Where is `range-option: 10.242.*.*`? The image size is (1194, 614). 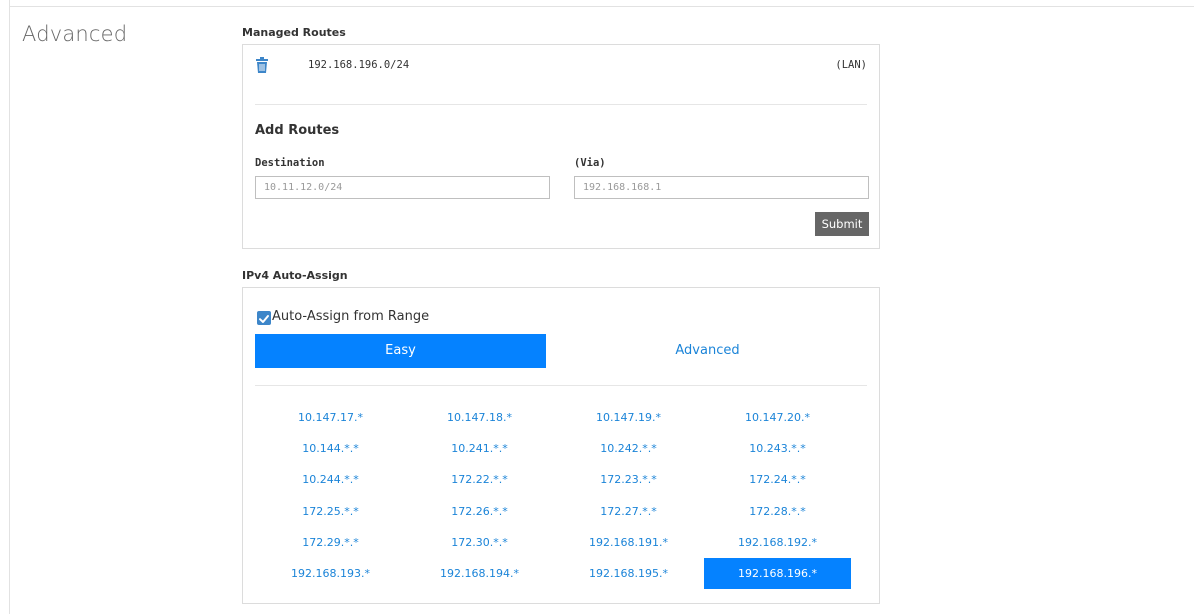
range-option: 10.242.*.* is located at coordinates (628, 448).